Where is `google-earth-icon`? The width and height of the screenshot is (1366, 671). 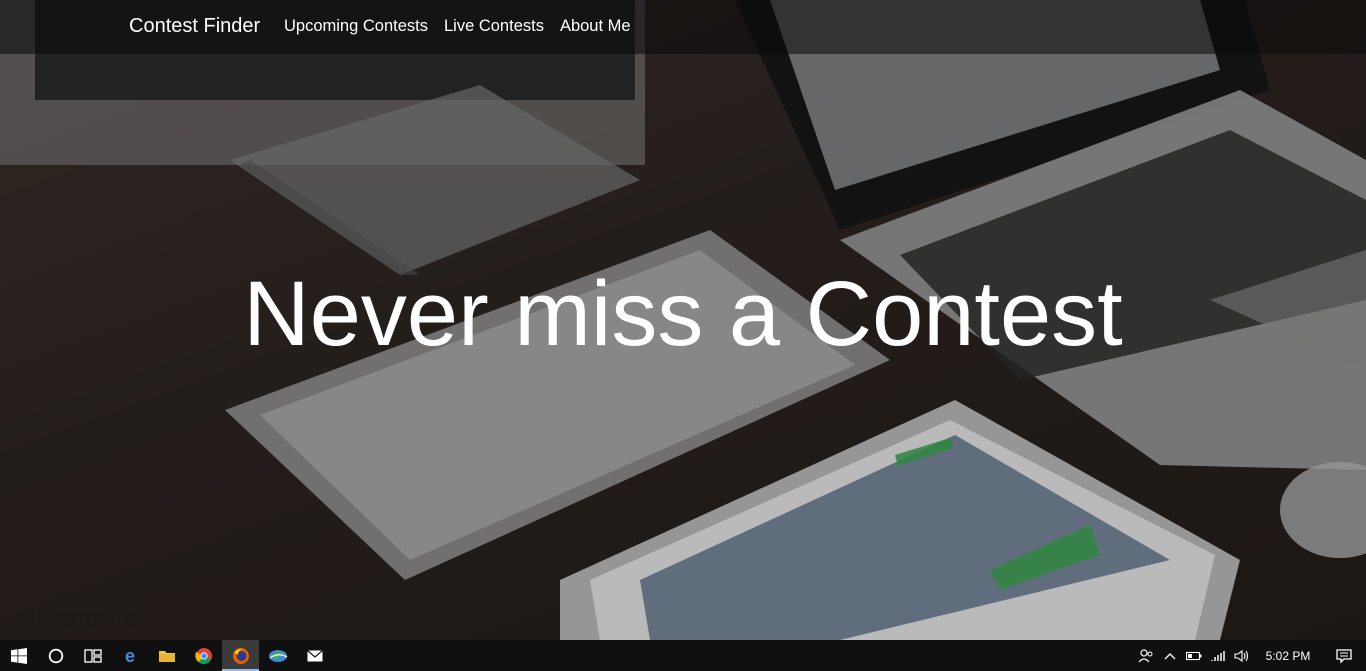
google-earth-icon is located at coordinates (277, 655).